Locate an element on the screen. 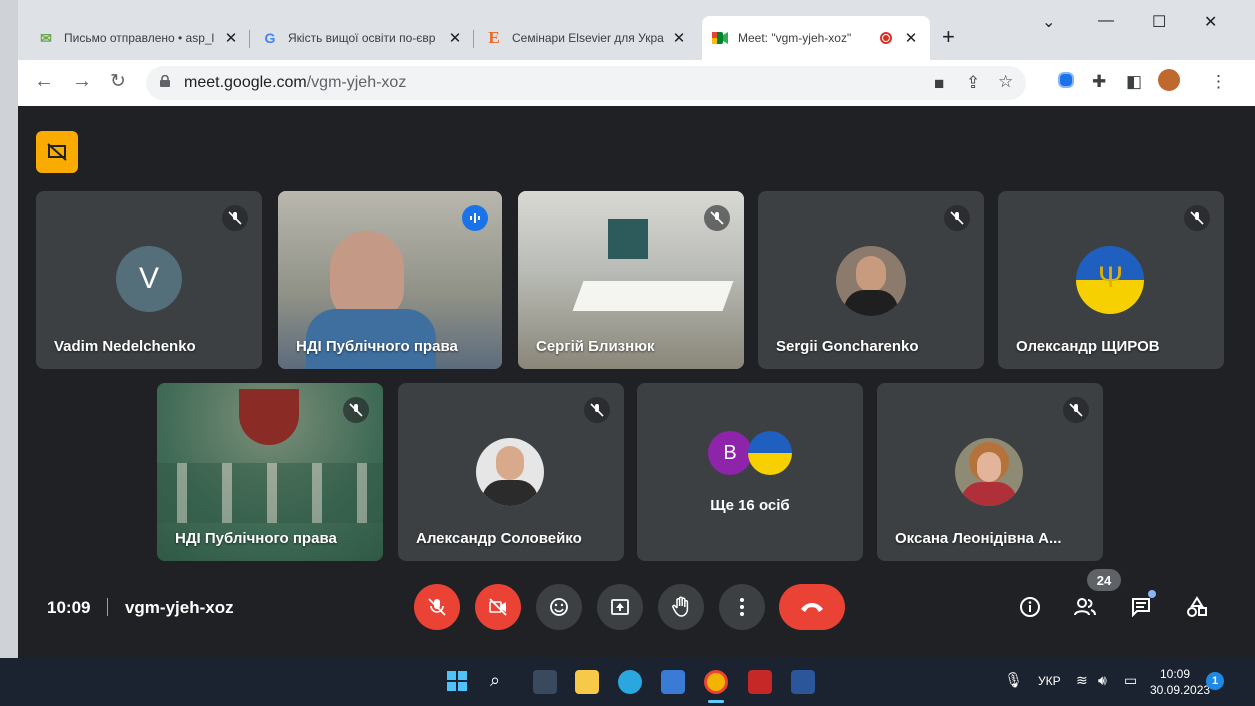  participant-name: Александр Соловейко is located at coordinates (499, 538).